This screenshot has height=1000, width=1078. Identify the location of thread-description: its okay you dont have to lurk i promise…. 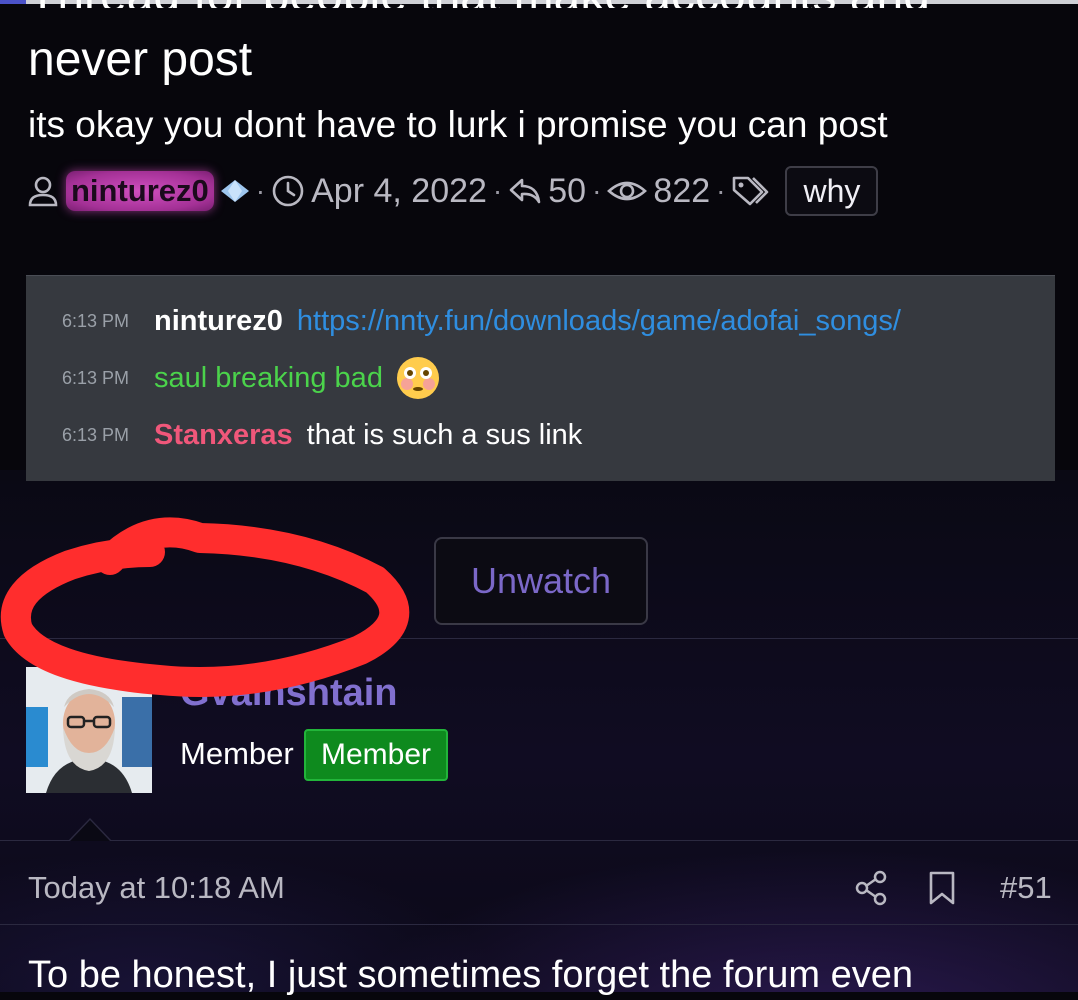
(458, 124).